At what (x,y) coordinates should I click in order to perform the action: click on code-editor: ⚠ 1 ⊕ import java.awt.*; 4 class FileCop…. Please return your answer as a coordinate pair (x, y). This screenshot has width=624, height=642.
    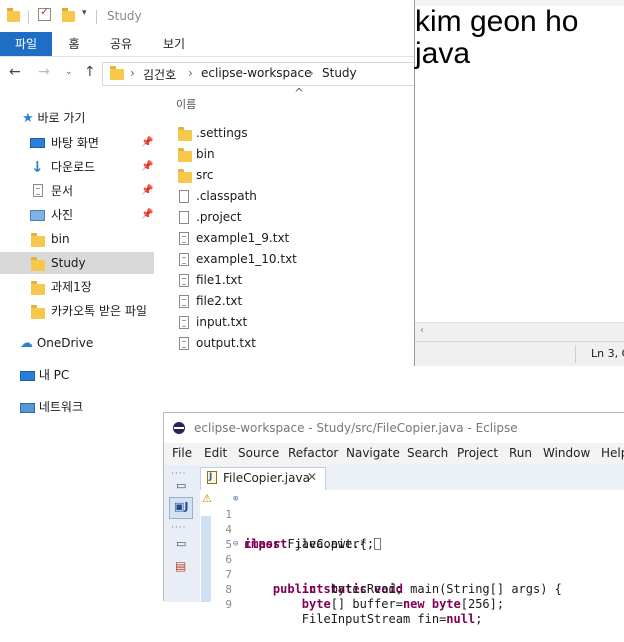
    Looking at the image, I should click on (412, 558).